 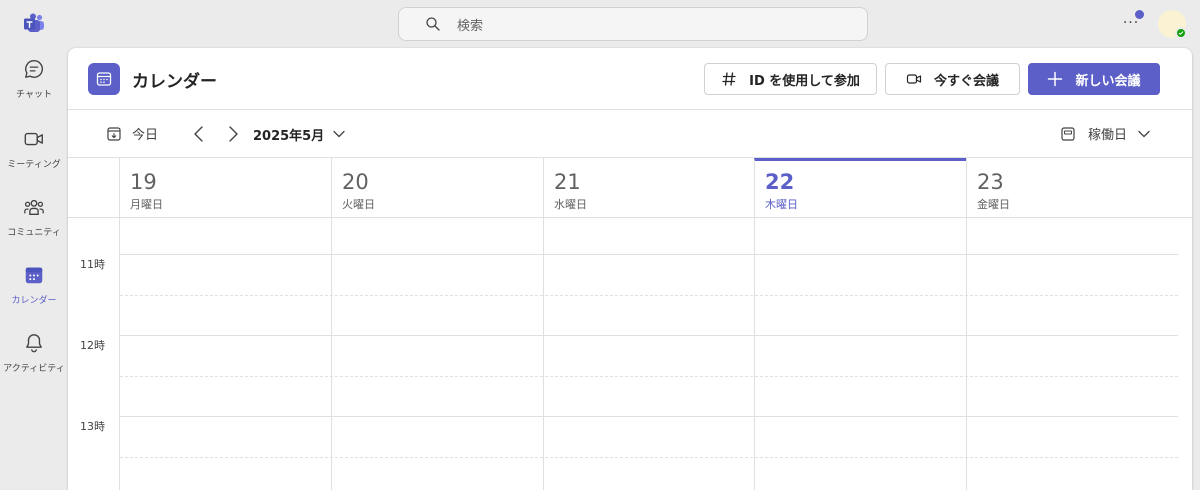 I want to click on calendar-header: カレンダー ID を使用して参加 今すぐ会議 新しい会議, so click(x=630, y=79).